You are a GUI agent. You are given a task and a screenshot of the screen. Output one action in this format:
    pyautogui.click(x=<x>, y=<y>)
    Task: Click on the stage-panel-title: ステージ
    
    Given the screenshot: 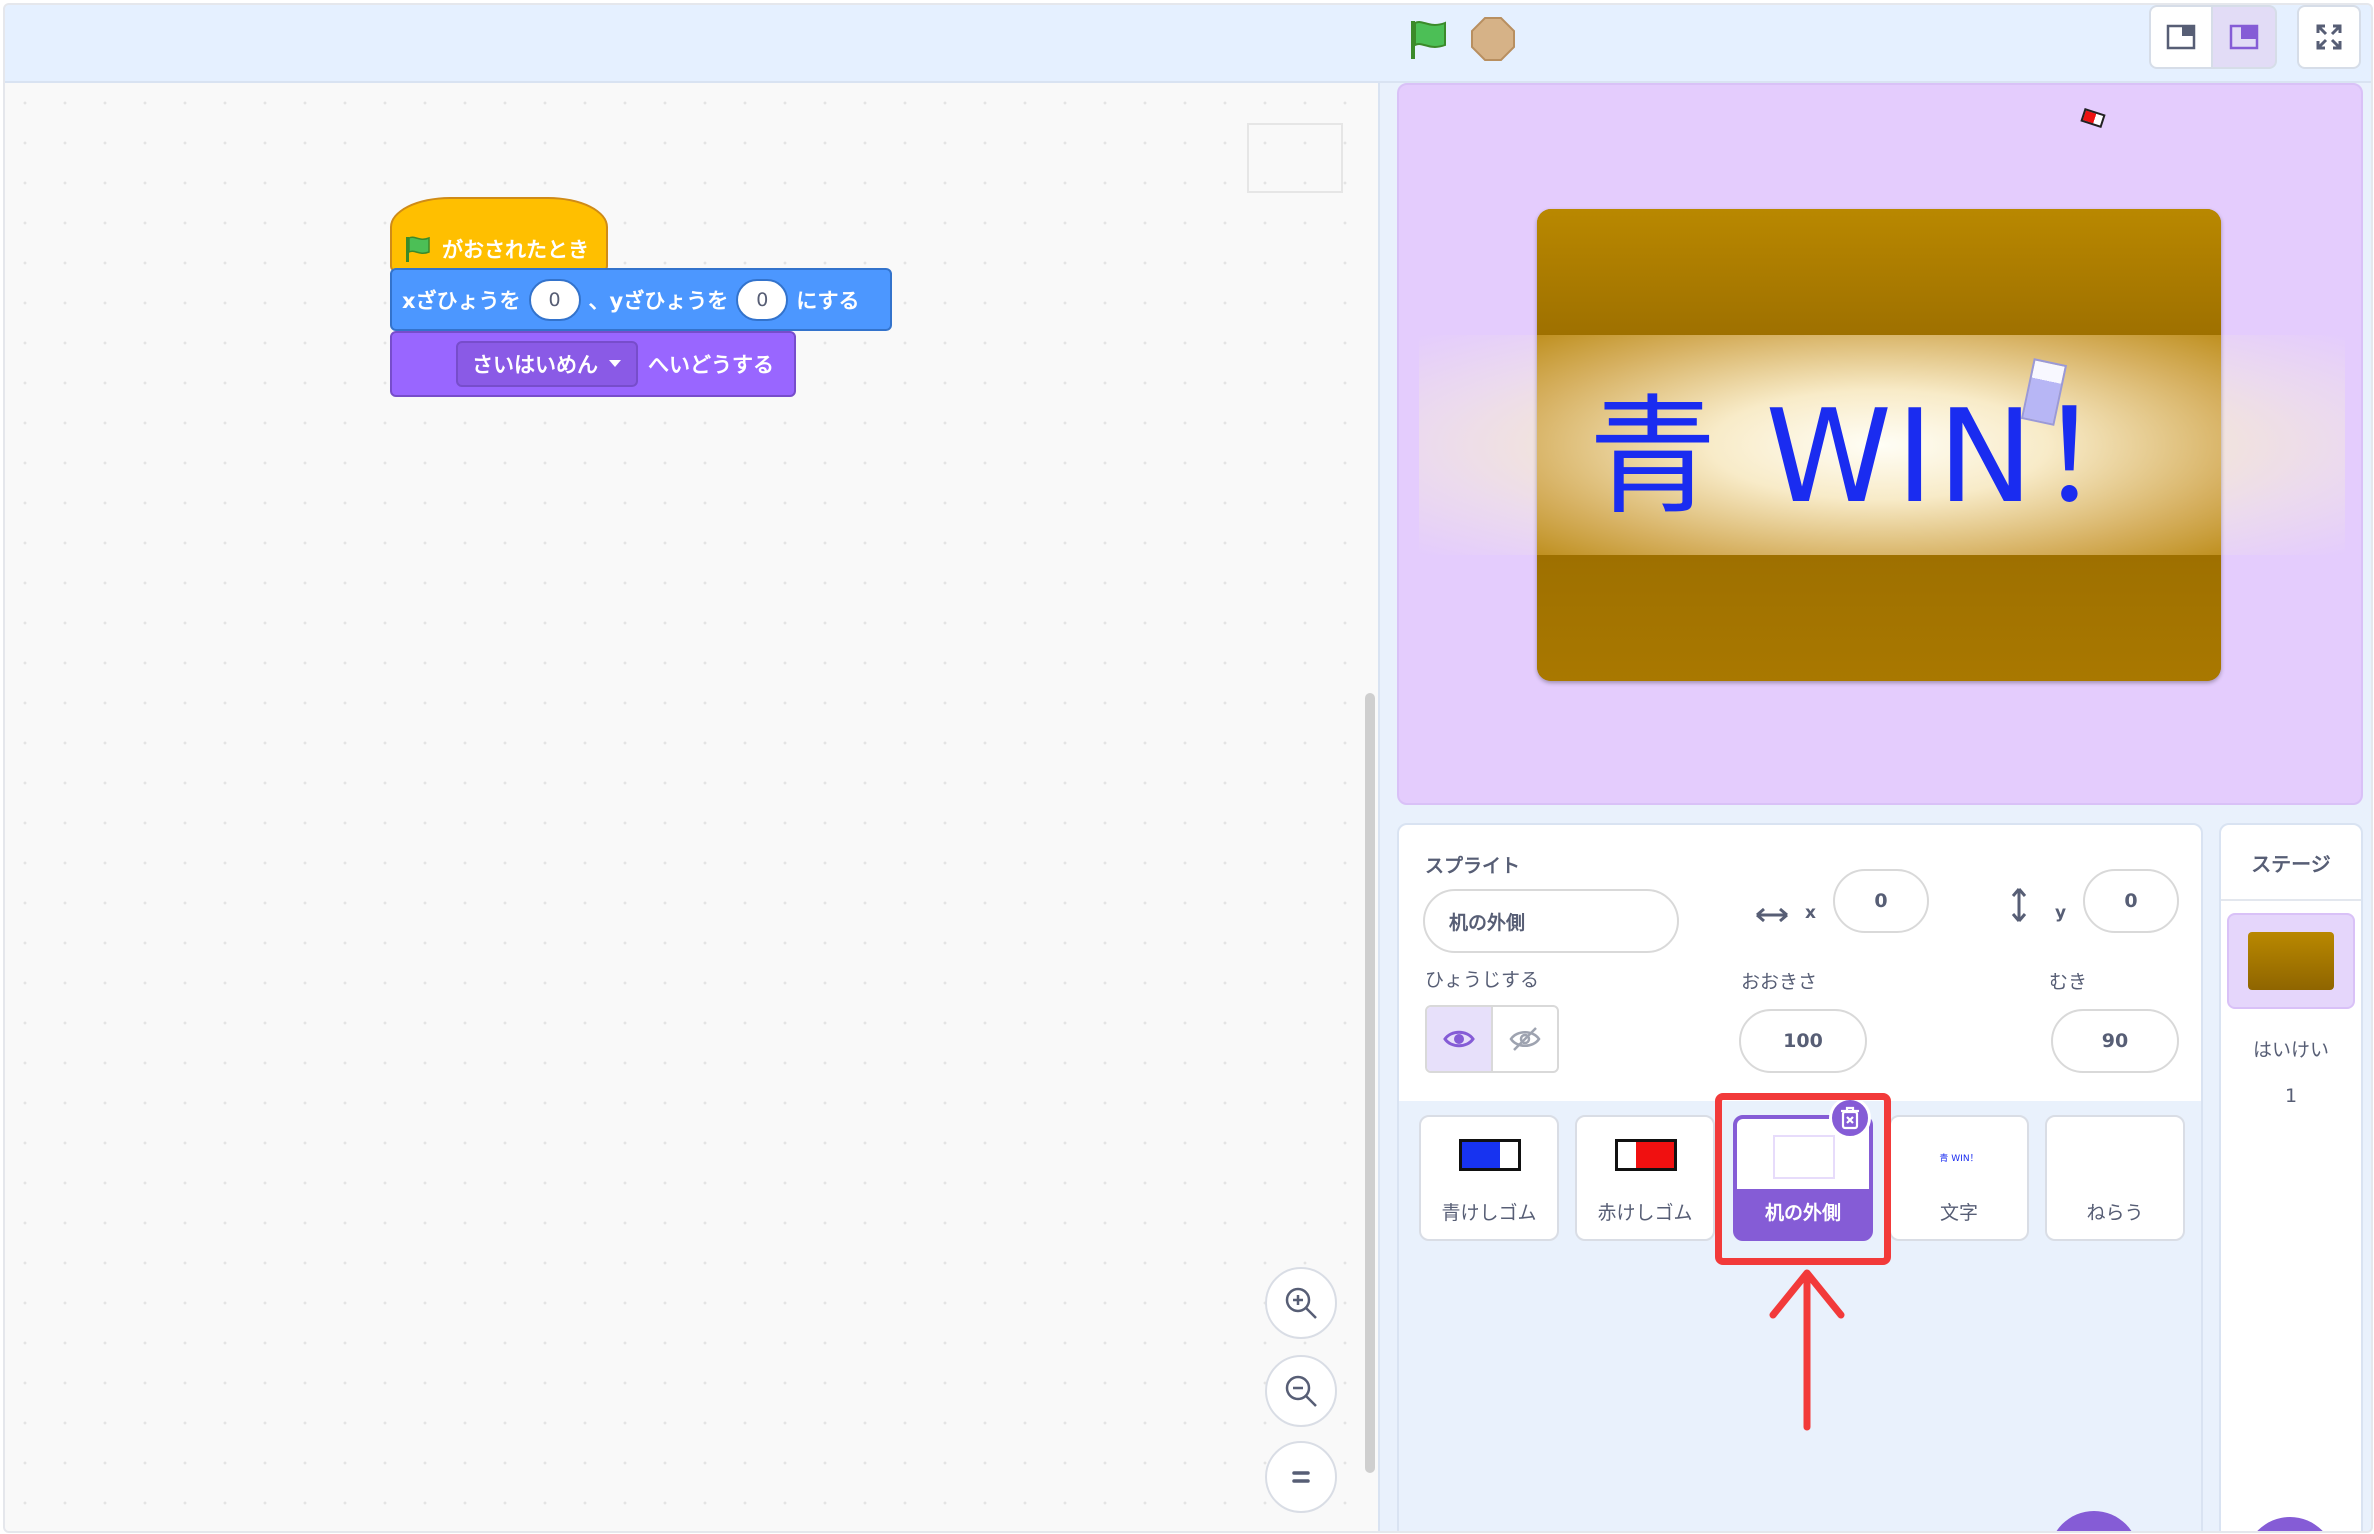 What is the action you would take?
    pyautogui.click(x=2291, y=863)
    